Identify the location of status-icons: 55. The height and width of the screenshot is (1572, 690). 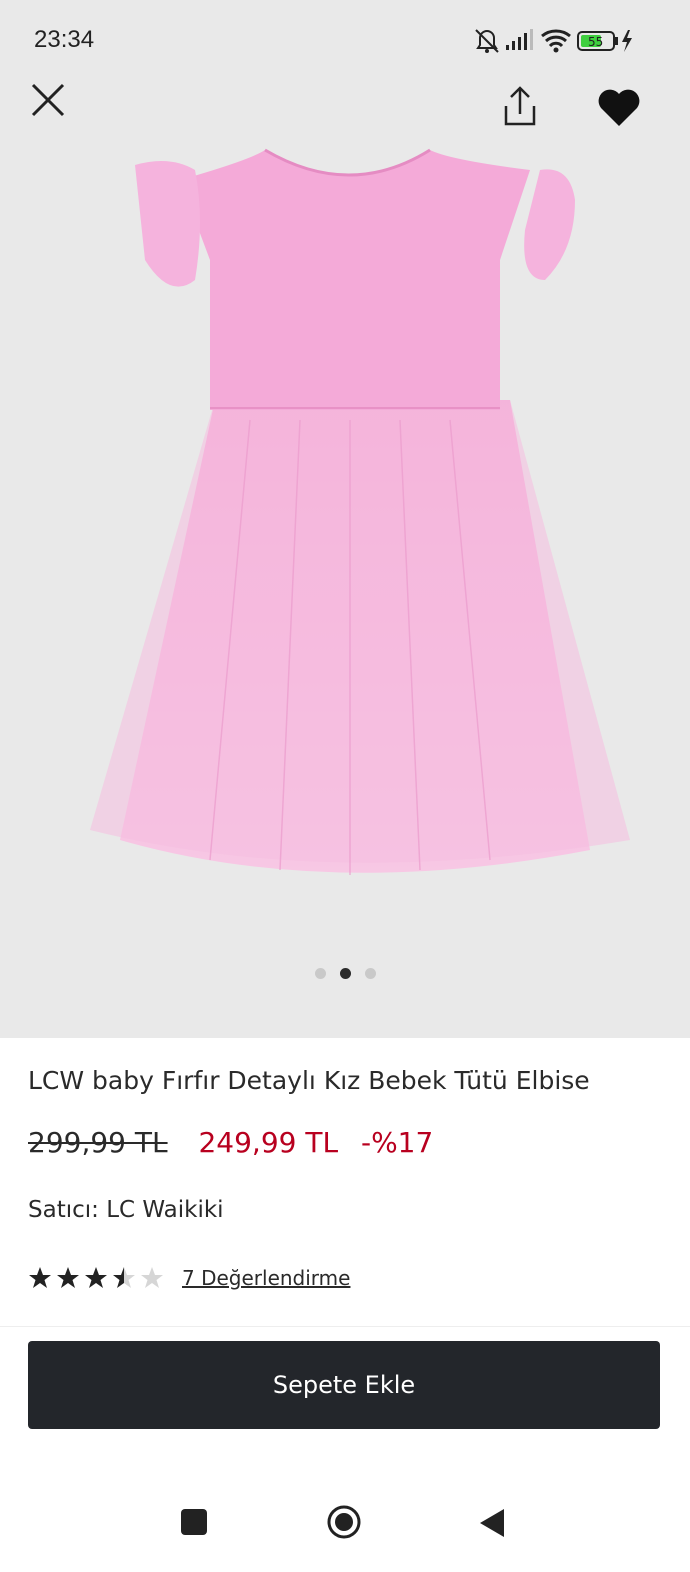
(564, 41).